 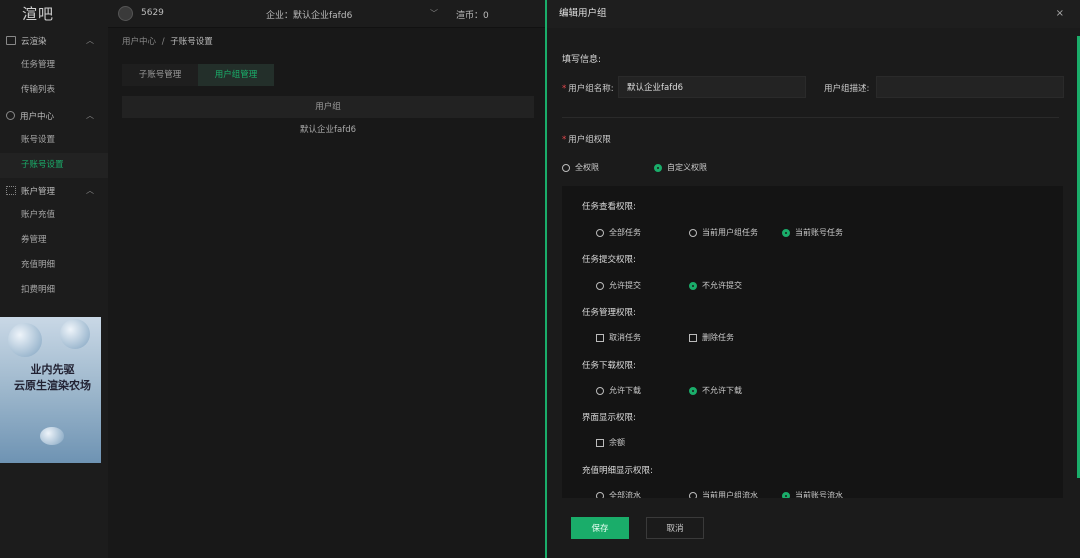 I want to click on radio-group-tasks: 当前用户组任务, so click(x=723, y=232).